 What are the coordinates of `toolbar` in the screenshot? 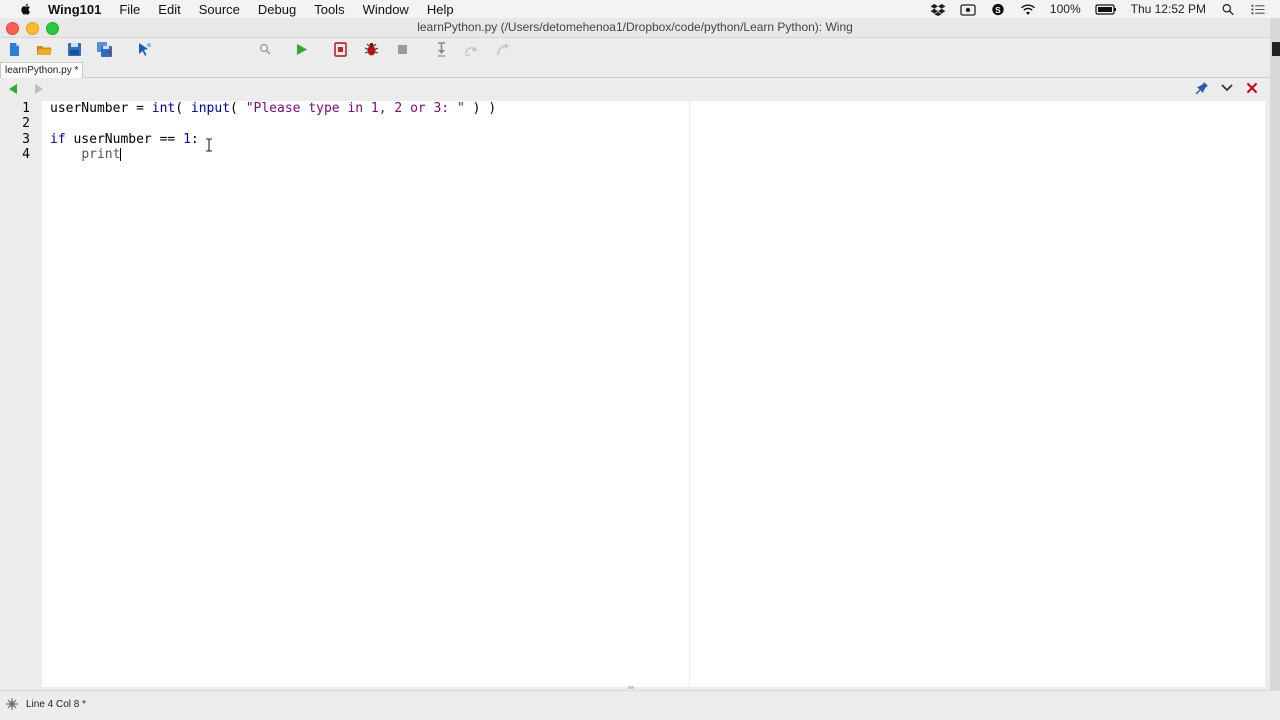 It's located at (635, 66).